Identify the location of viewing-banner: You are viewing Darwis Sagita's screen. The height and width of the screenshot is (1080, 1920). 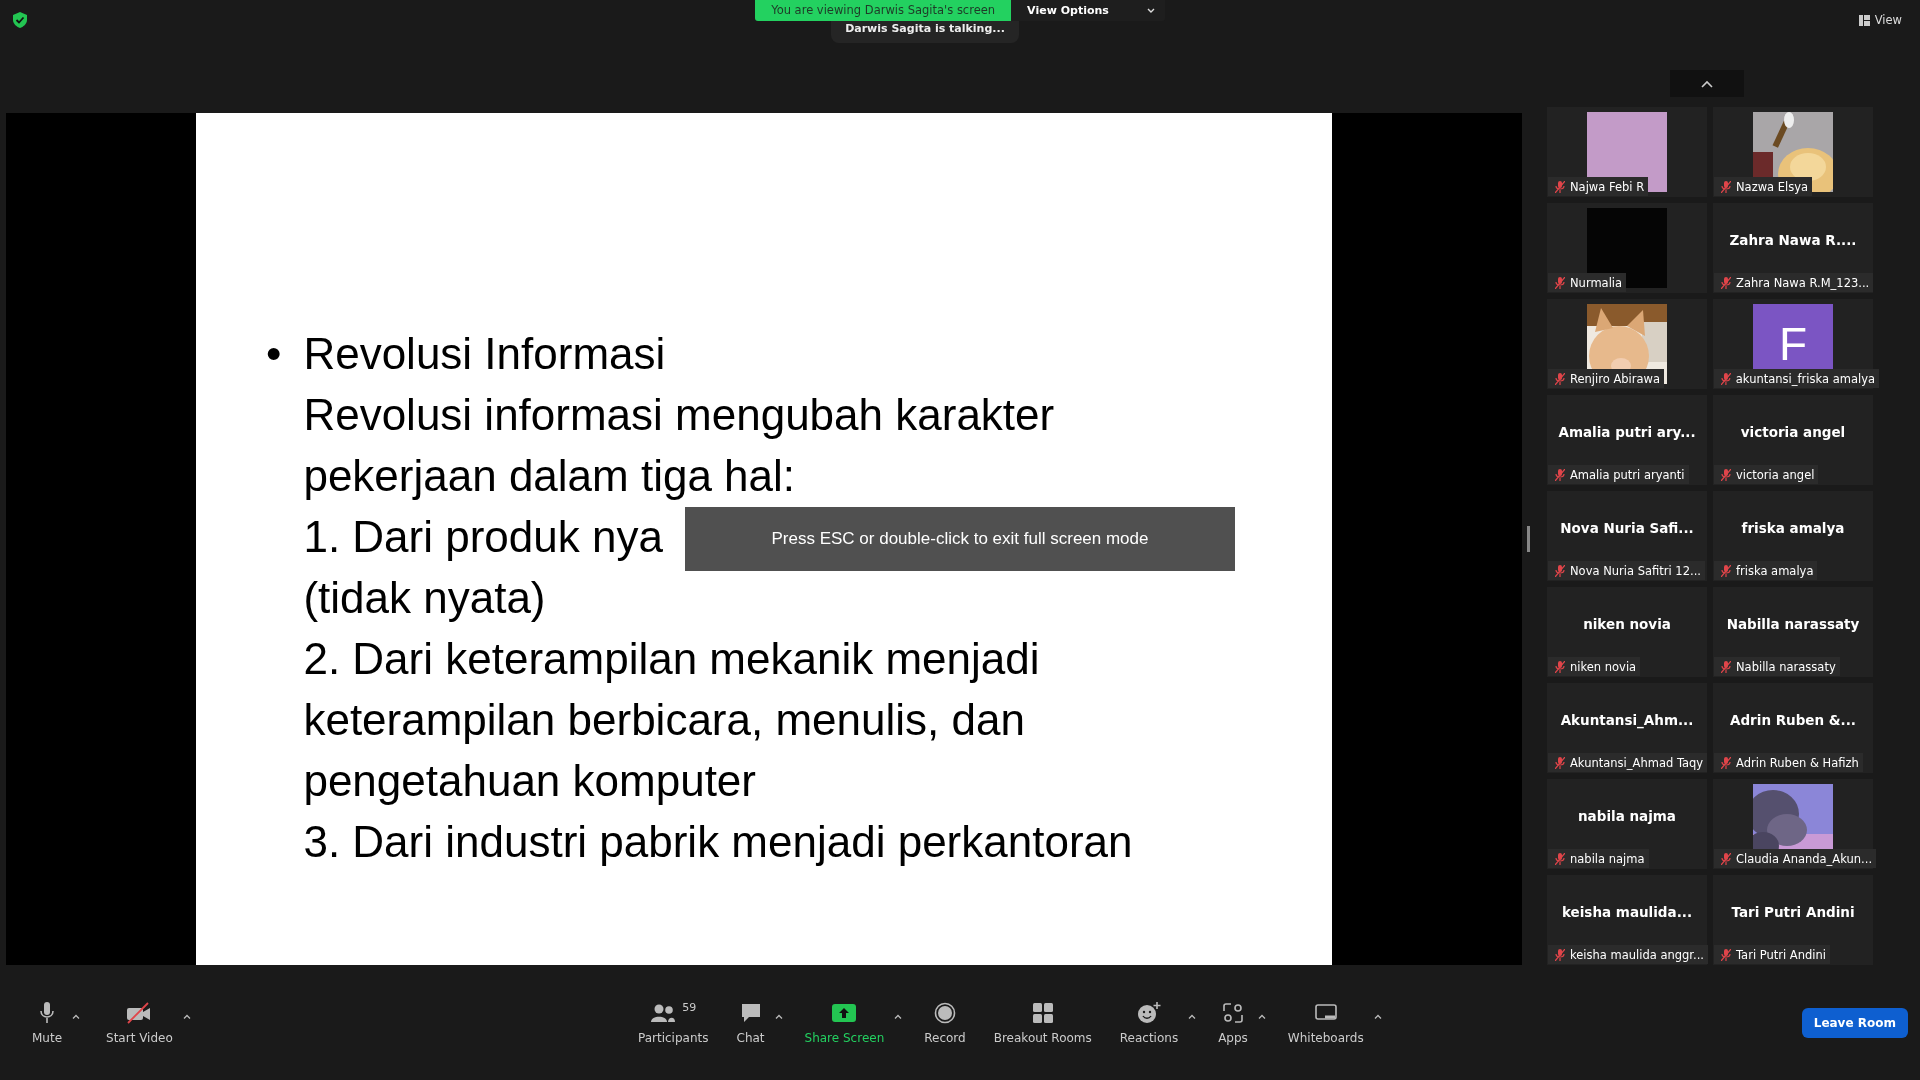
(883, 10).